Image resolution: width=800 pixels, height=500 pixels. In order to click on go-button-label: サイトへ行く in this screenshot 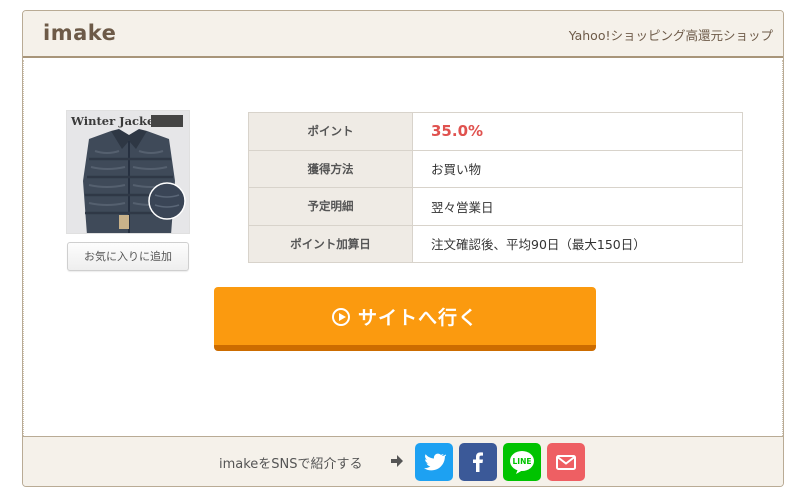, I will do `click(417, 318)`.